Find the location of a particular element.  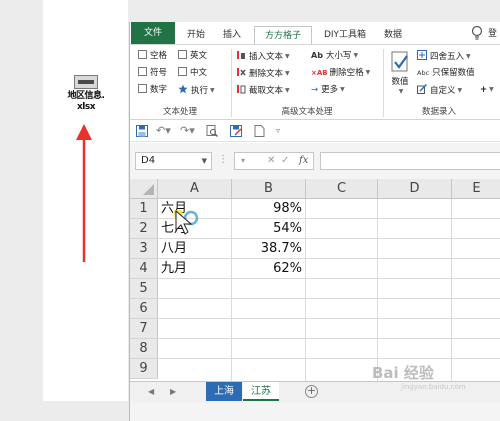

abc-icon: Abc is located at coordinates (423, 73).